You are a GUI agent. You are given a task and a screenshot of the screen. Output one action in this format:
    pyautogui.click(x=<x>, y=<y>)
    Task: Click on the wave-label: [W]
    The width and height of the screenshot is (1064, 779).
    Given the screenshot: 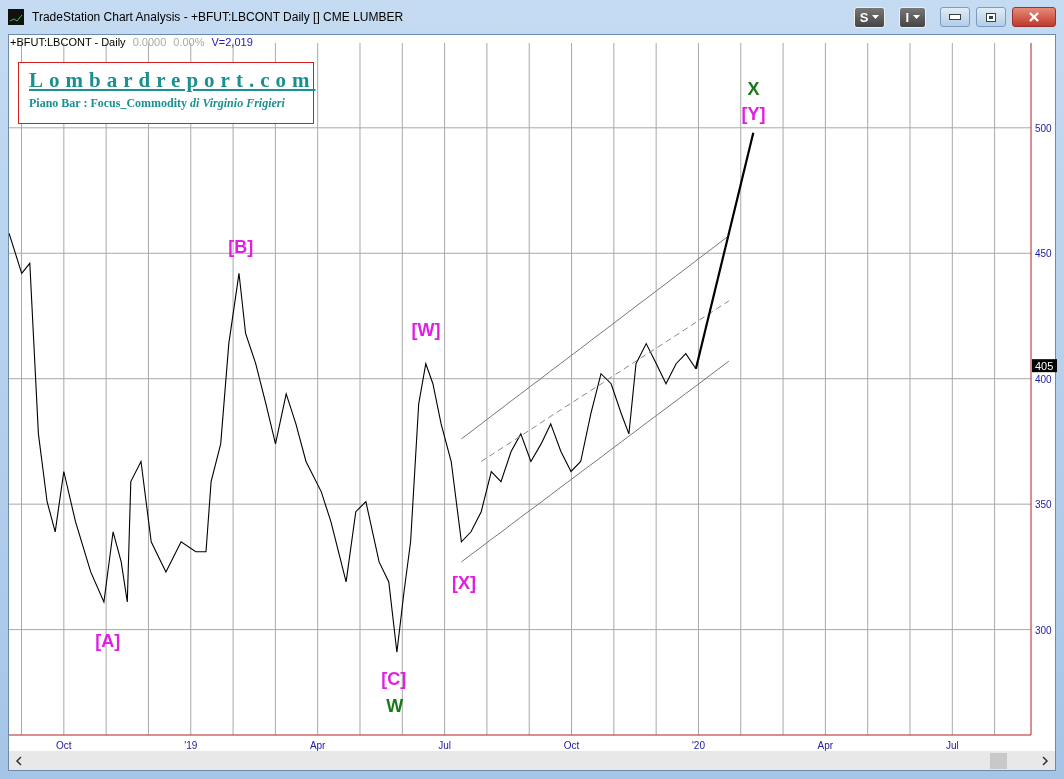 What is the action you would take?
    pyautogui.click(x=426, y=329)
    